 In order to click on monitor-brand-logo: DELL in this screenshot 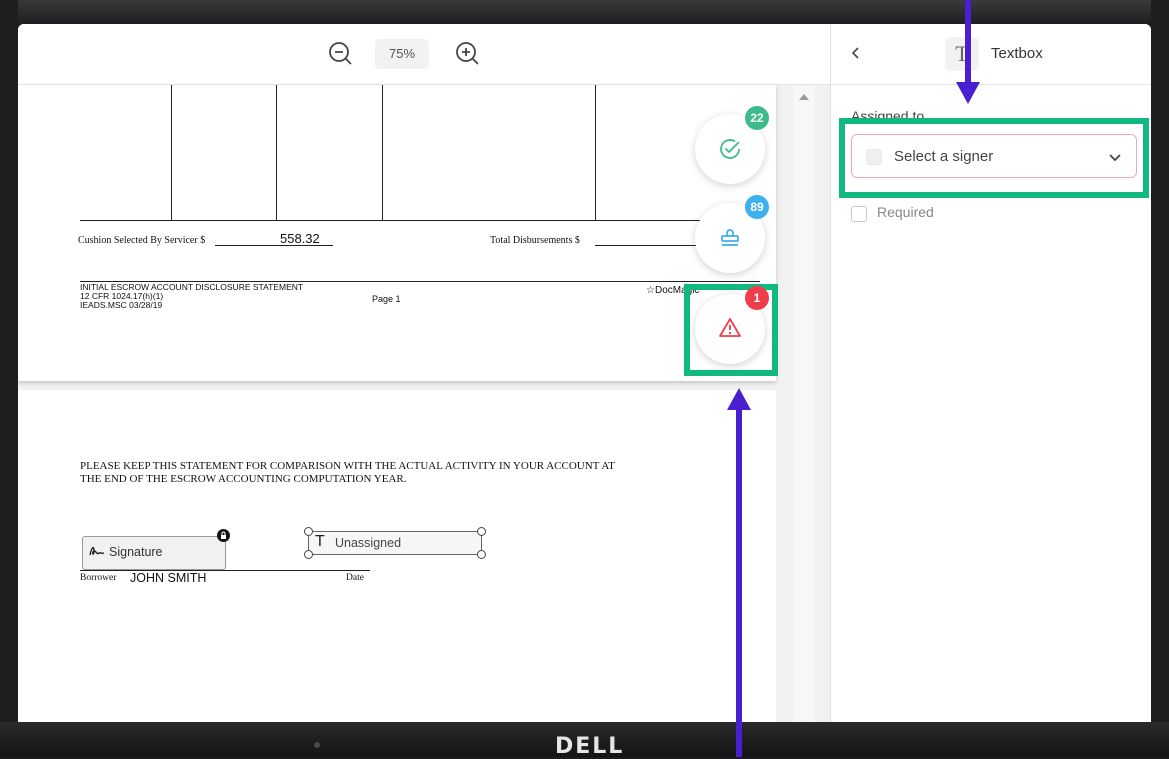, I will do `click(590, 746)`.